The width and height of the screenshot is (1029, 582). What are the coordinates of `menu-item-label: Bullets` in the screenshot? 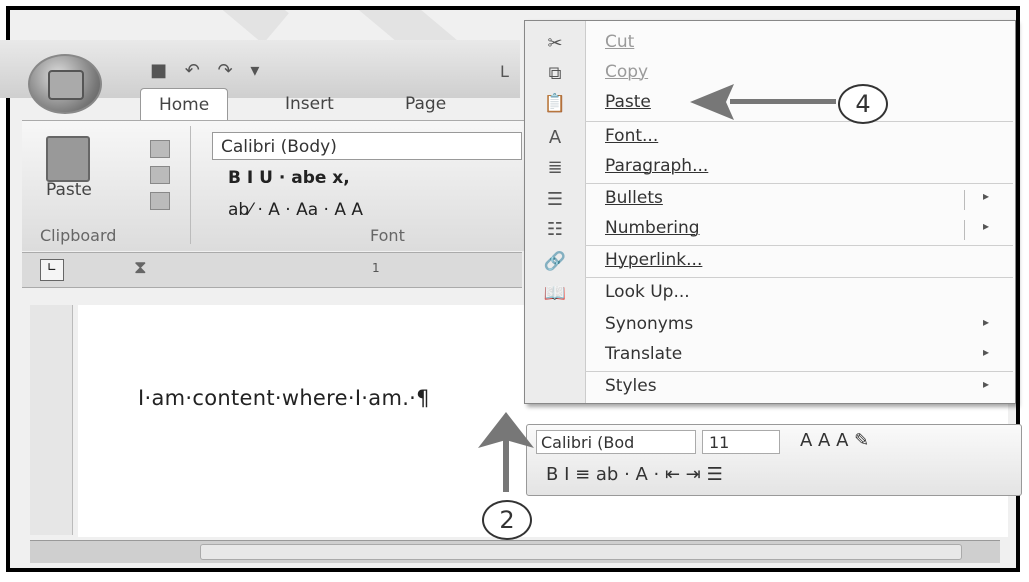 It's located at (634, 198).